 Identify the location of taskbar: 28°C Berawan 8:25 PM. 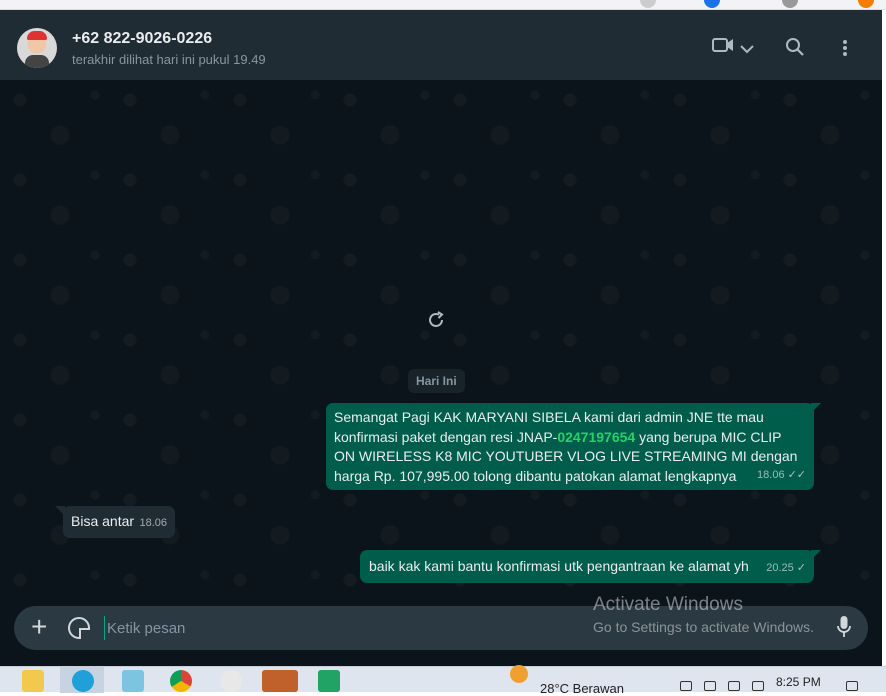
(443, 680).